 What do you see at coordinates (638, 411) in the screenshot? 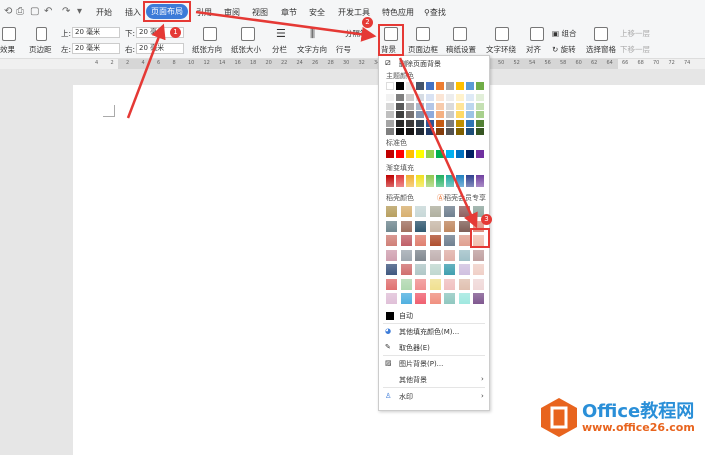
I see `logo-brand: Office教程网` at bounding box center [638, 411].